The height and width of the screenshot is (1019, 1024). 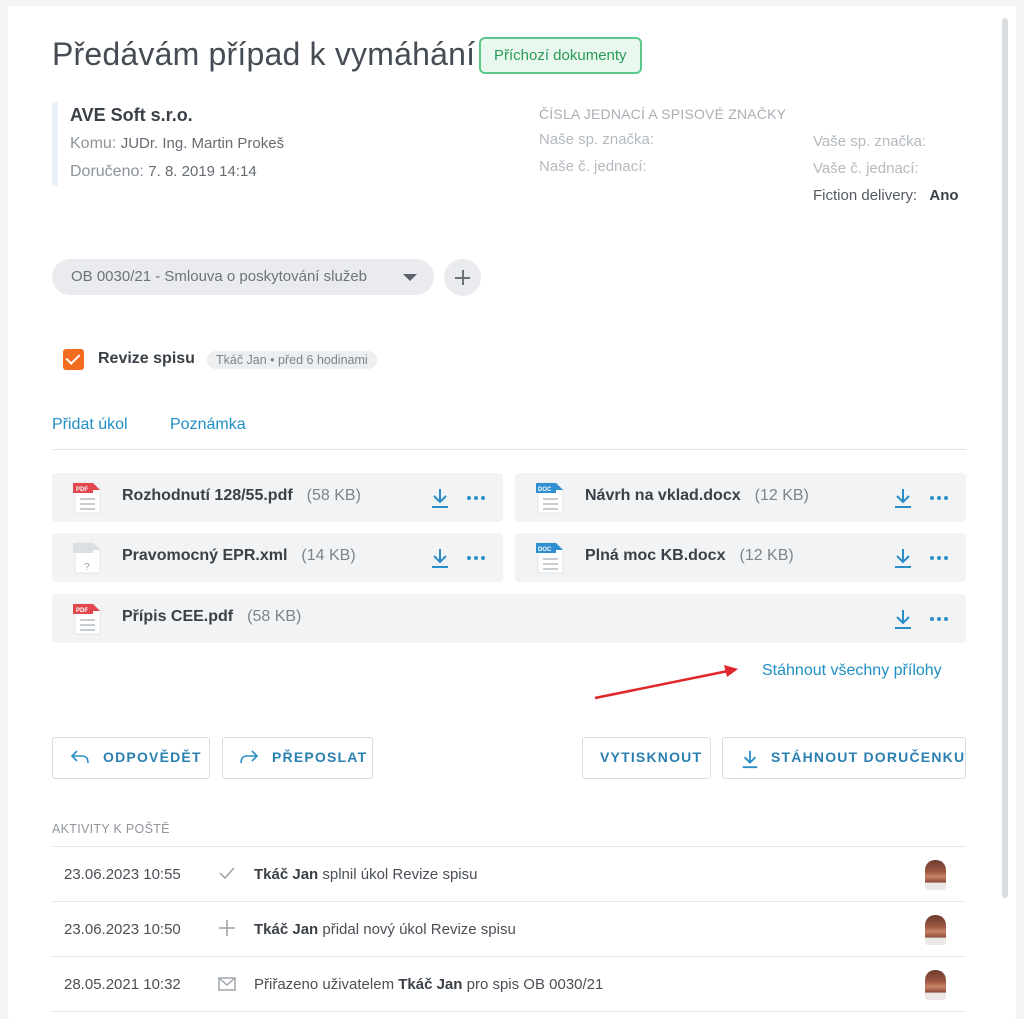 I want to click on scrollbar, so click(x=1005, y=458).